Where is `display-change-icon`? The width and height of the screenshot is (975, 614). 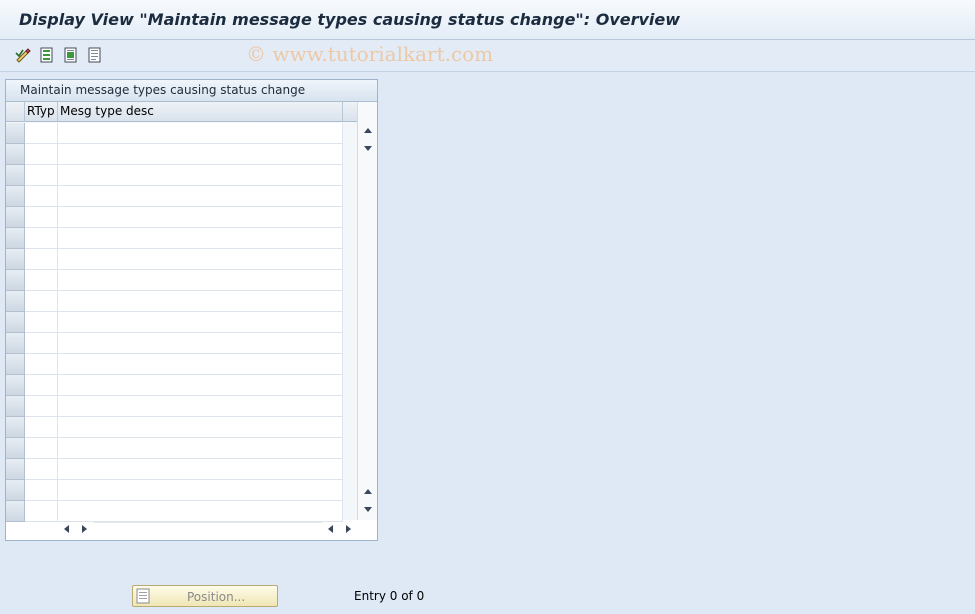
display-change-icon is located at coordinates (23, 55).